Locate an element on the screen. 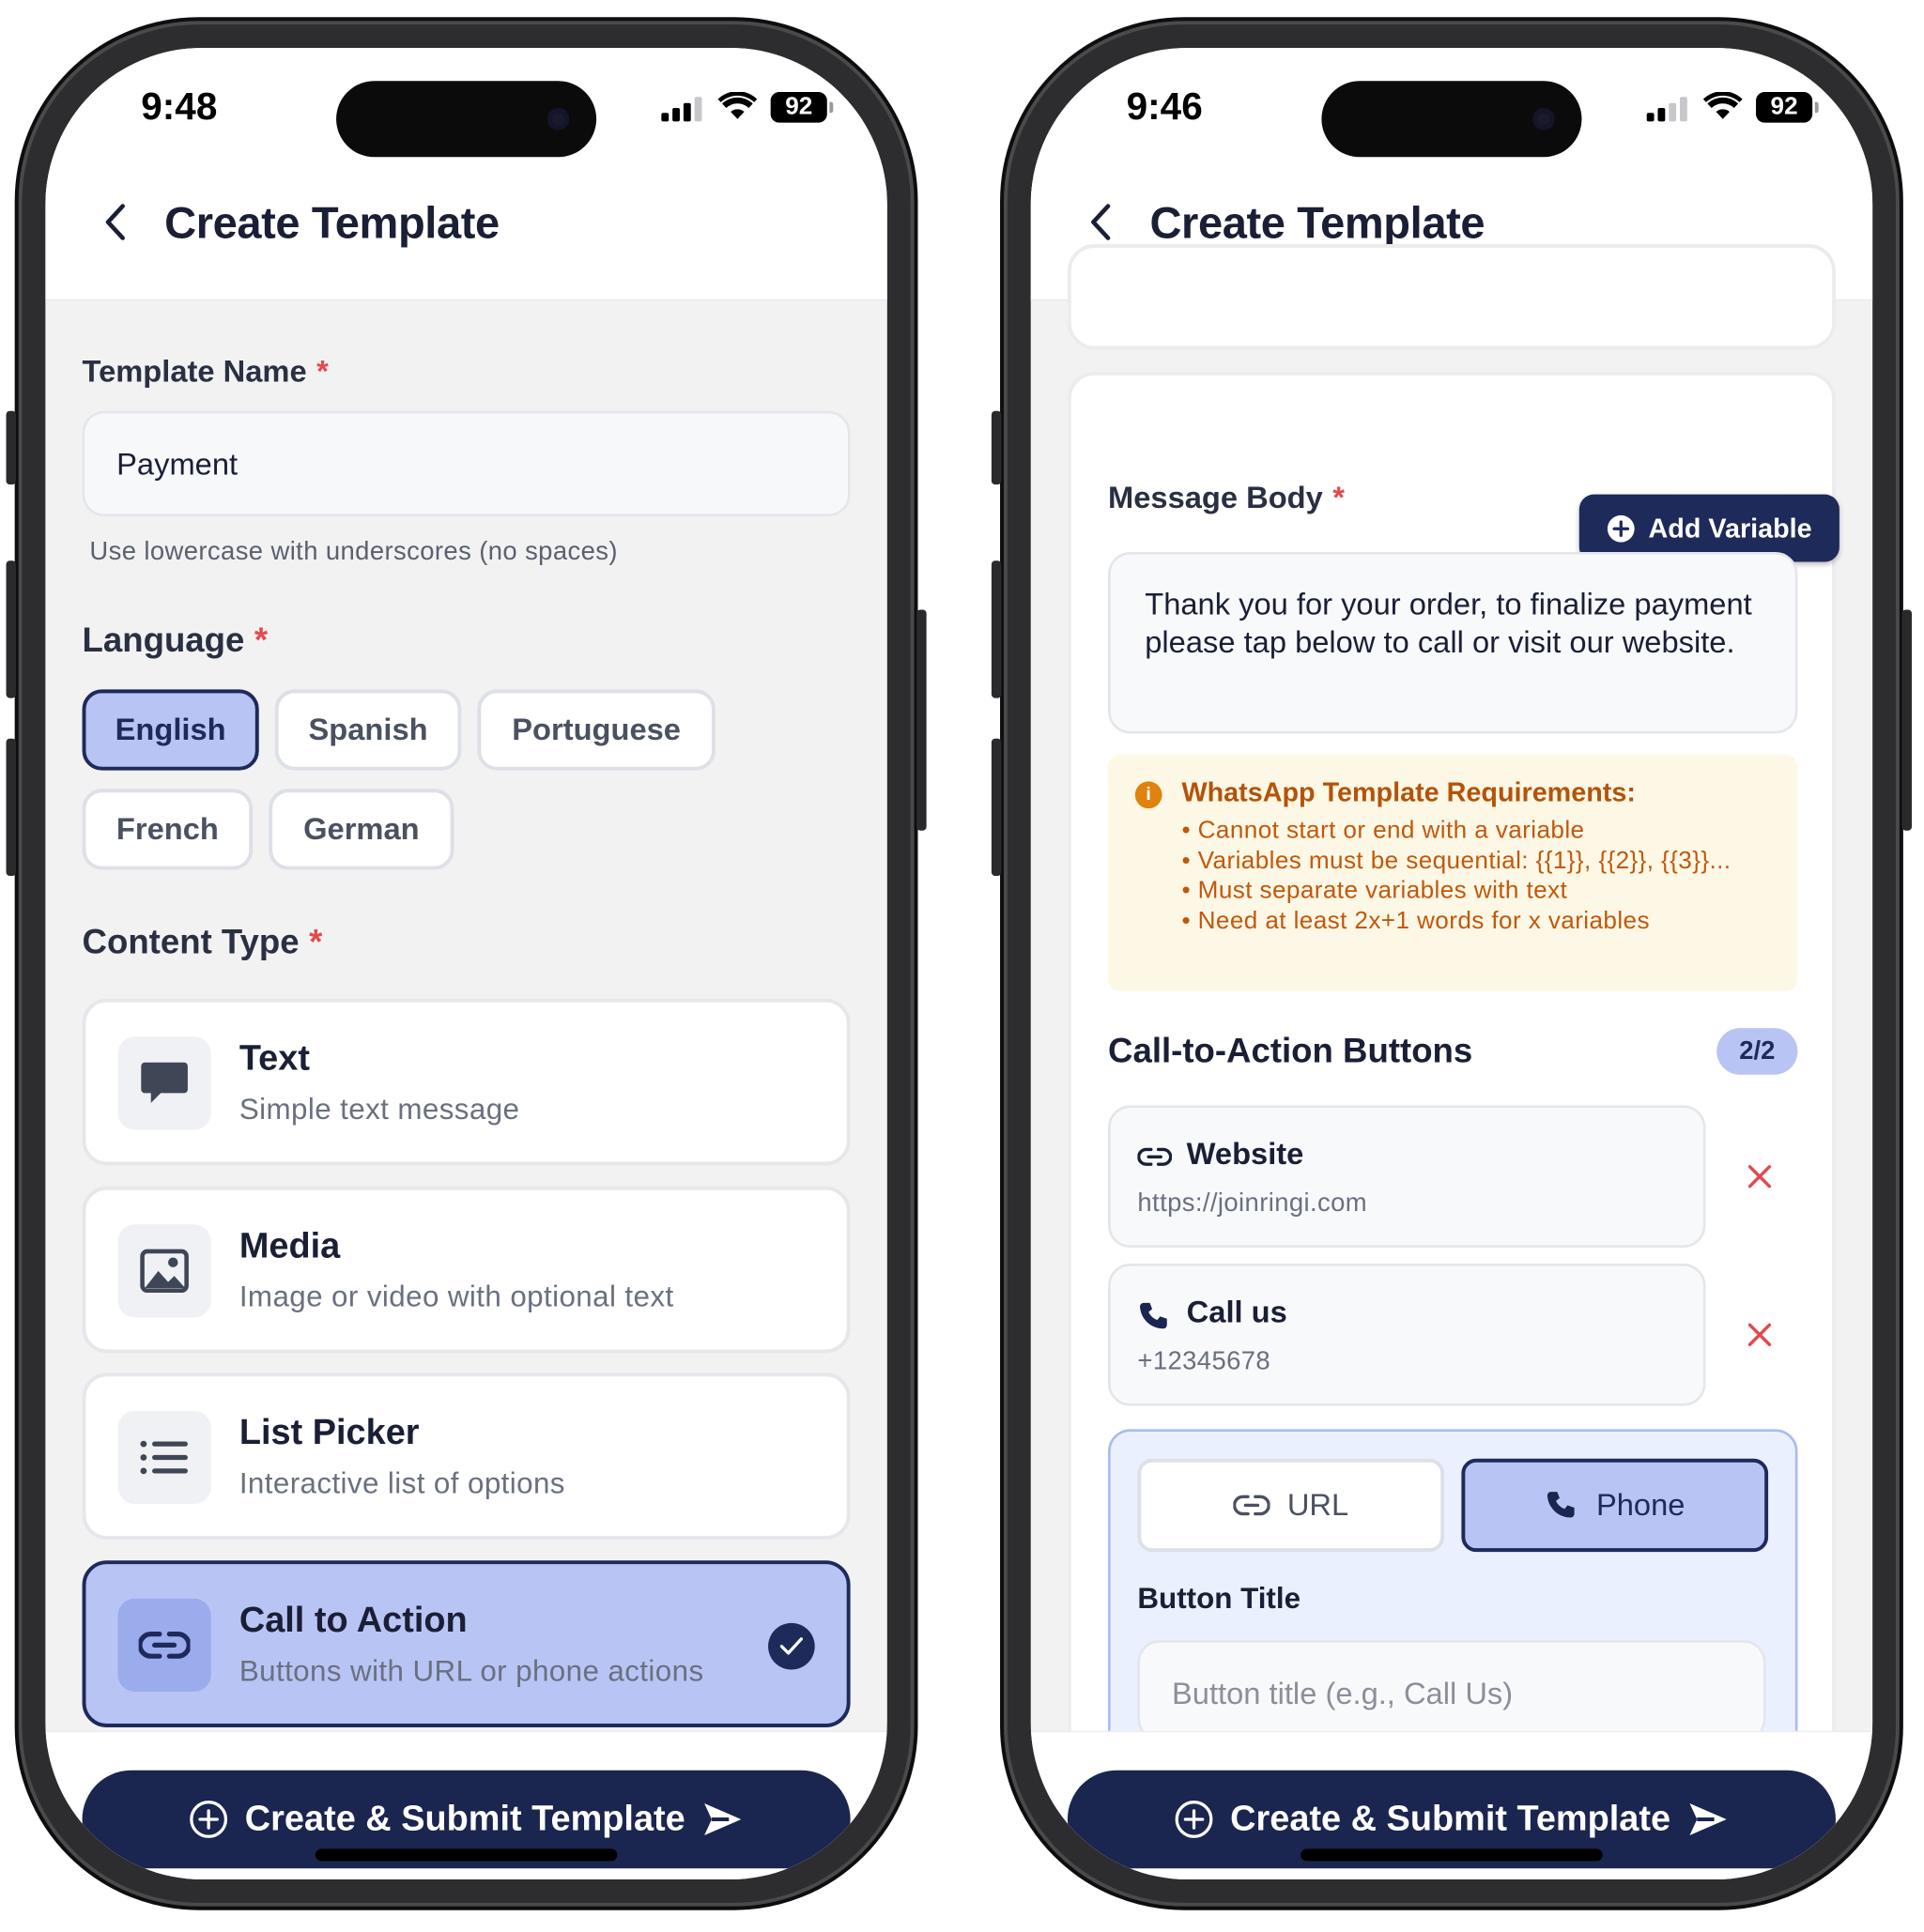  list-icon is located at coordinates (164, 1457).